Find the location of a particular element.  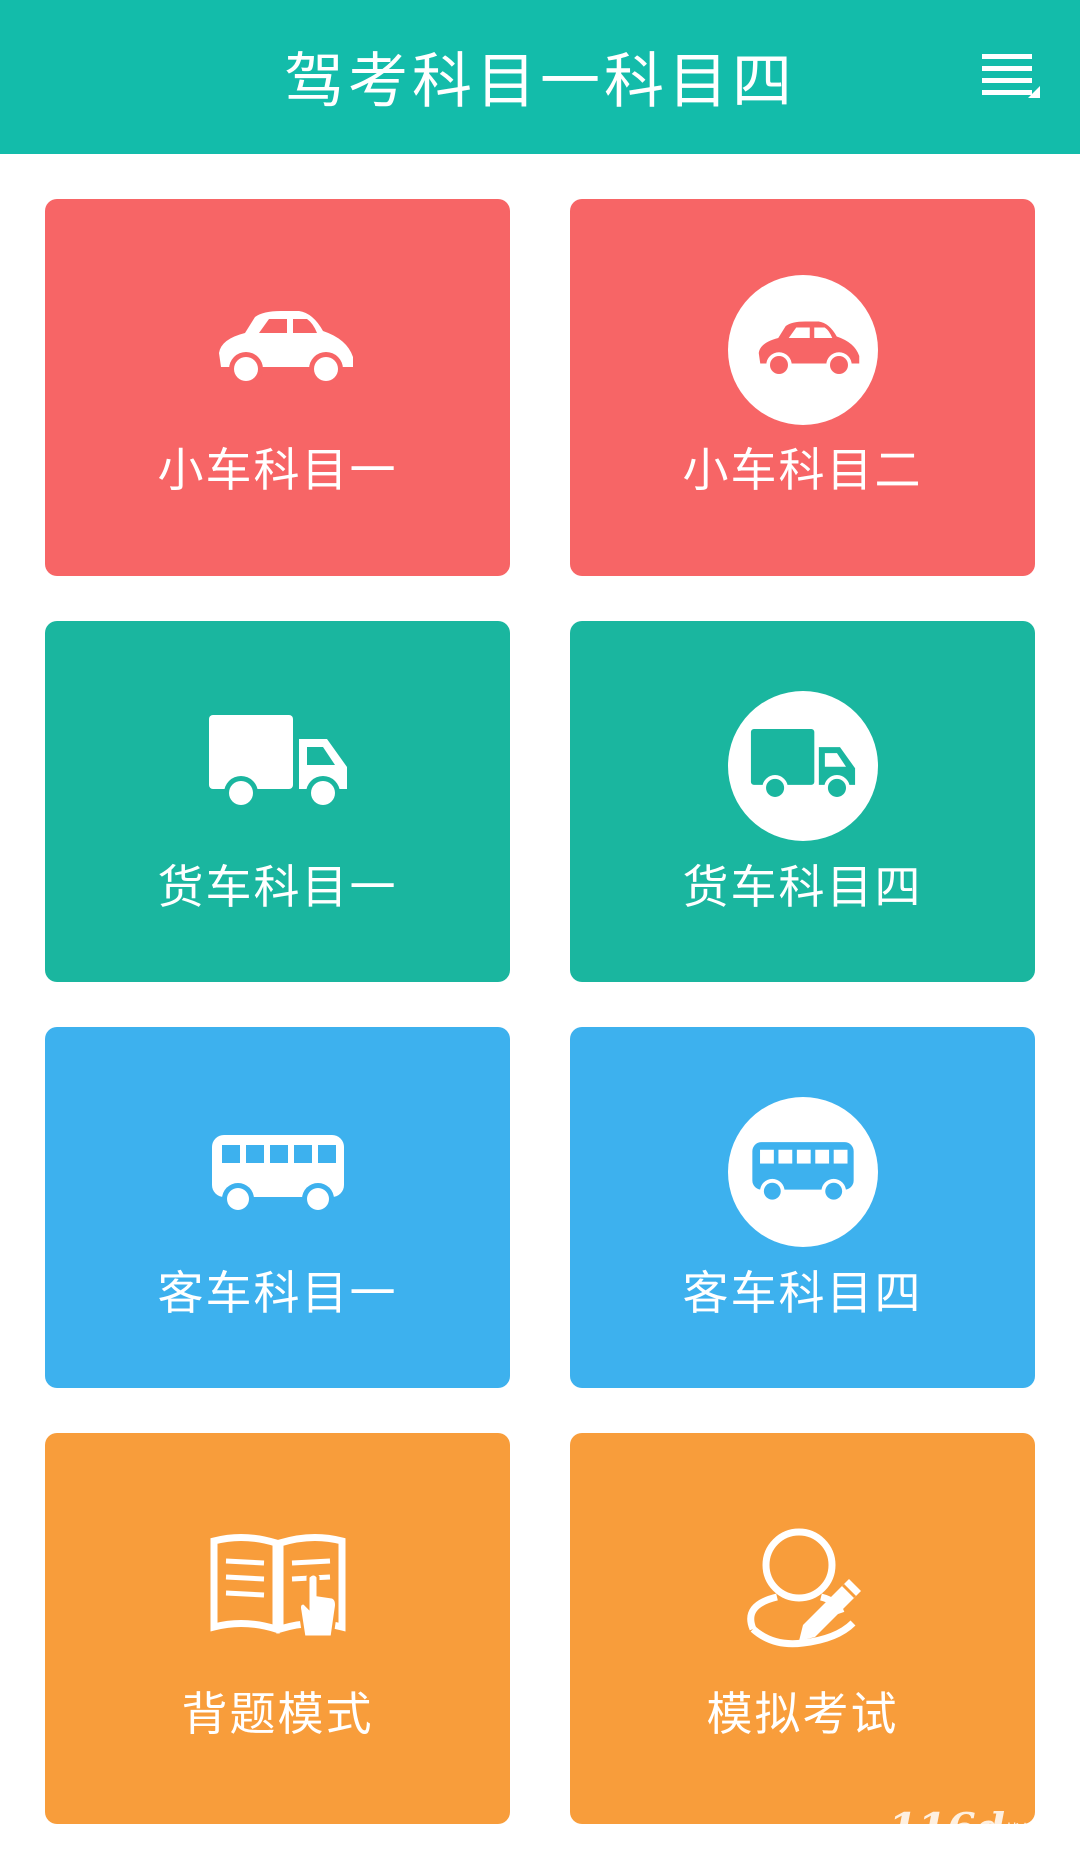

page-title: 驾考科目一科目四 is located at coordinates (540, 82).